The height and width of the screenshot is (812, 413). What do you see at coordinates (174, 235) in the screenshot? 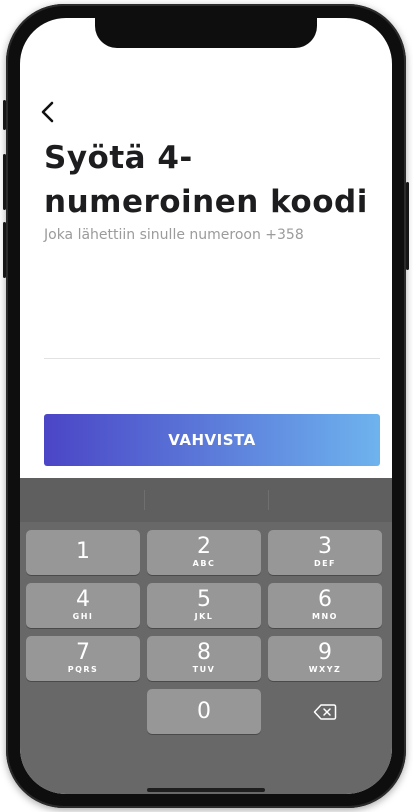
I see `page-subtitle: Joka lähettiin sinulle numeroon +358` at bounding box center [174, 235].